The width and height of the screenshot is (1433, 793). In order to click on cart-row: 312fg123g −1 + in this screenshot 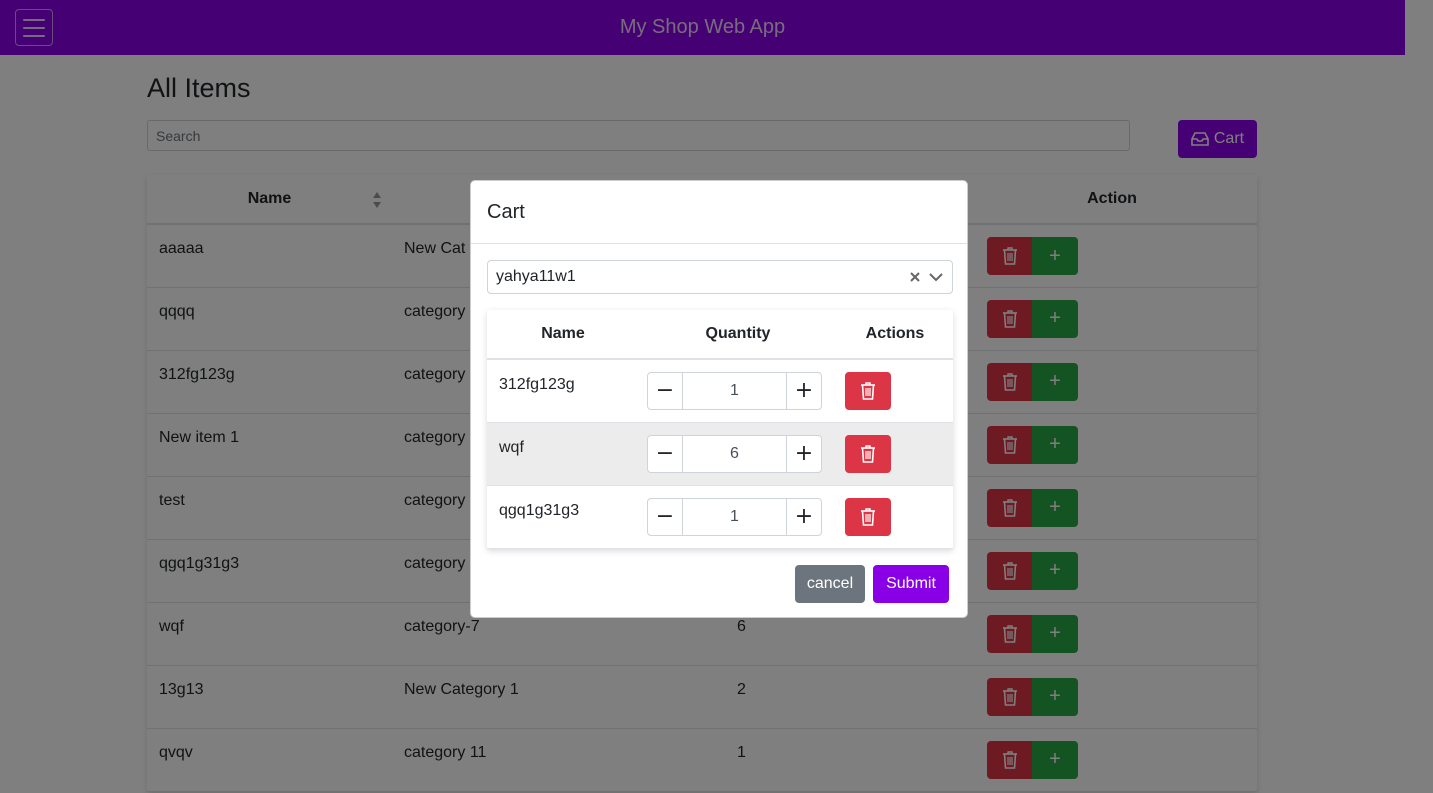, I will do `click(720, 391)`.